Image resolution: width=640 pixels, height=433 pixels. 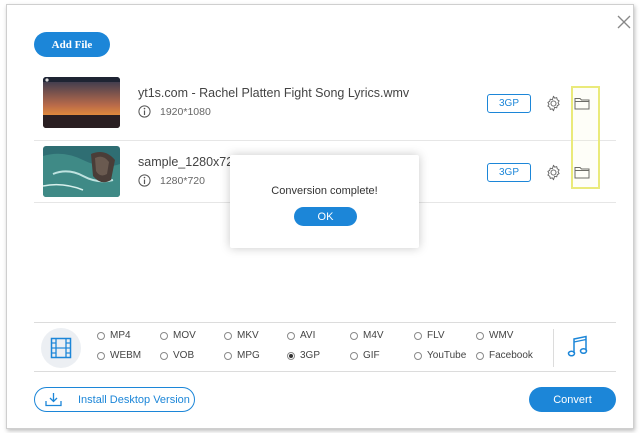 I want to click on video-format-tab, so click(x=61, y=348).